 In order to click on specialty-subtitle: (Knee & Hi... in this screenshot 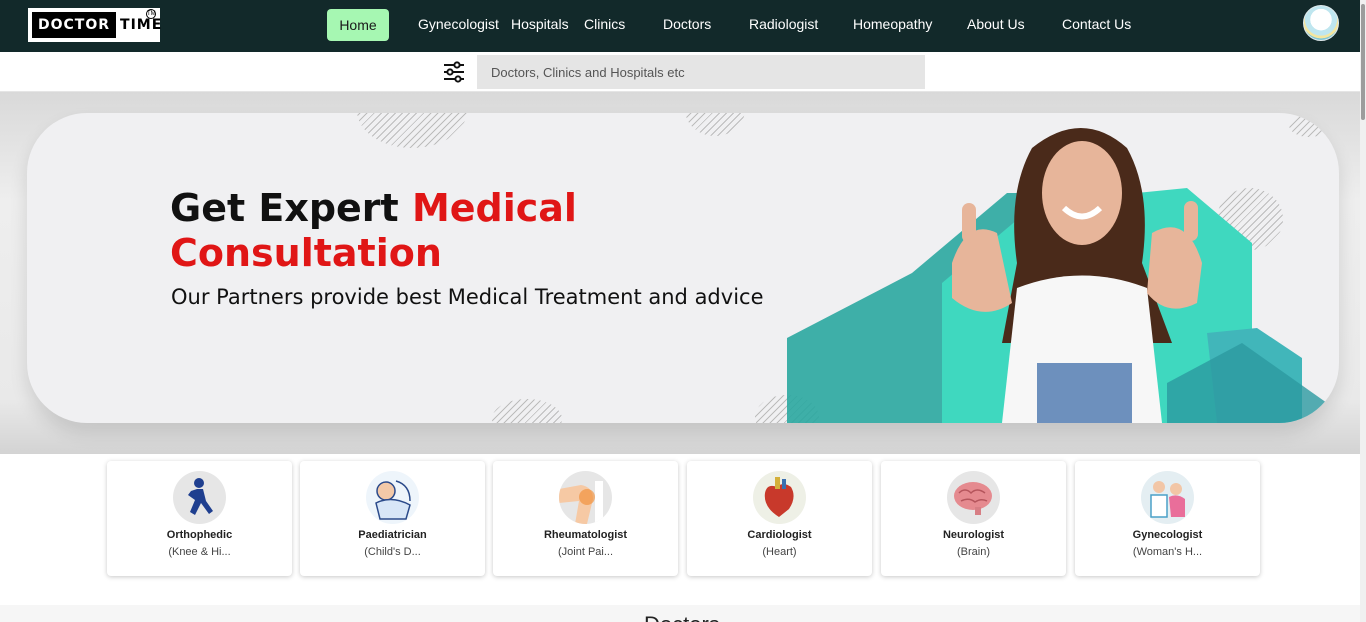, I will do `click(199, 552)`.